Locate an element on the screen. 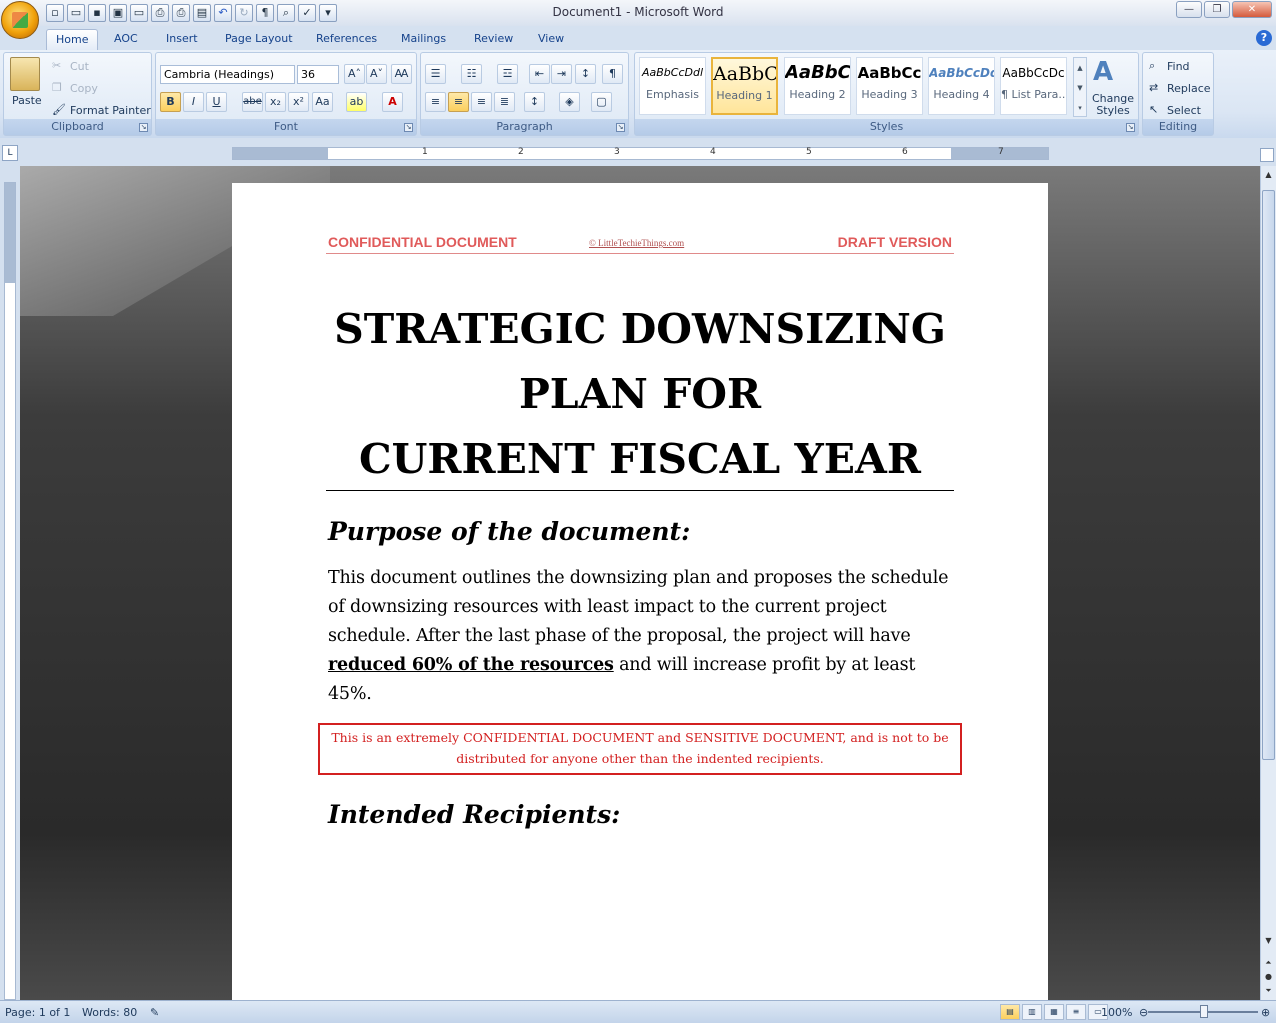 Image resolution: width=1276 pixels, height=1023 pixels. sort-icon: ↕ is located at coordinates (585, 74).